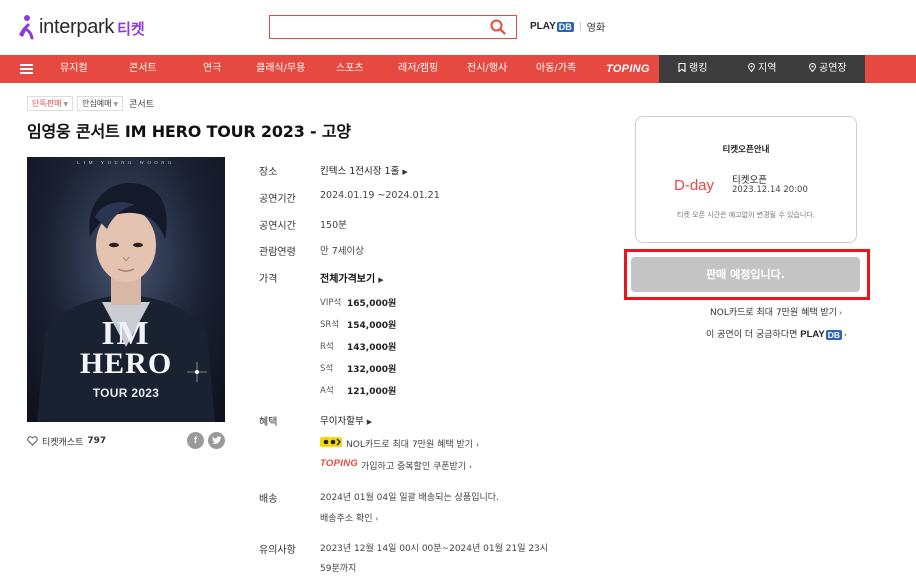  I want to click on nav-ranking-label: 랭킹, so click(698, 68).